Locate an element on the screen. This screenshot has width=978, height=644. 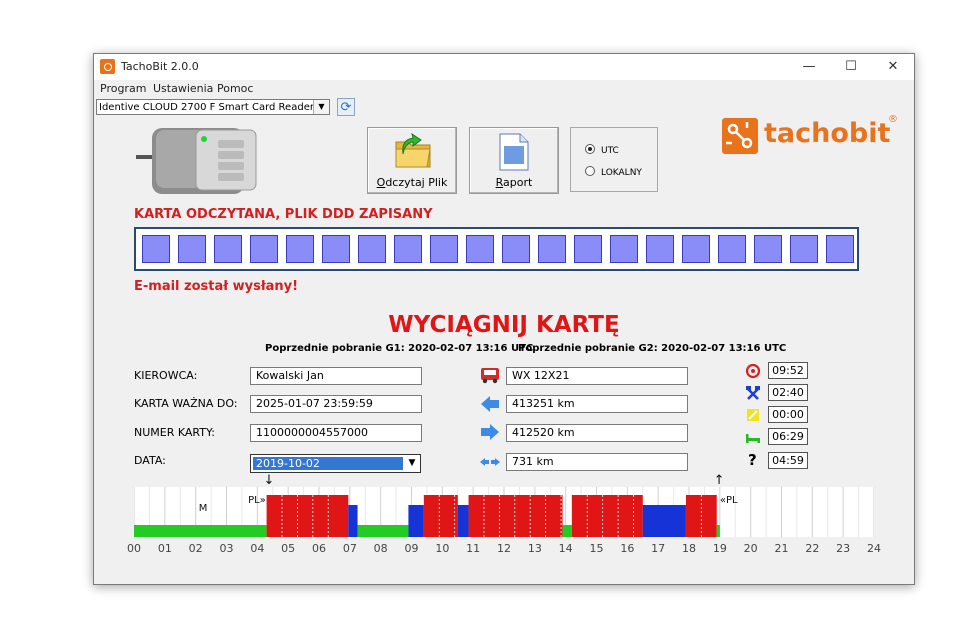
card-number-label: NUMER KARTY: is located at coordinates (174, 432).